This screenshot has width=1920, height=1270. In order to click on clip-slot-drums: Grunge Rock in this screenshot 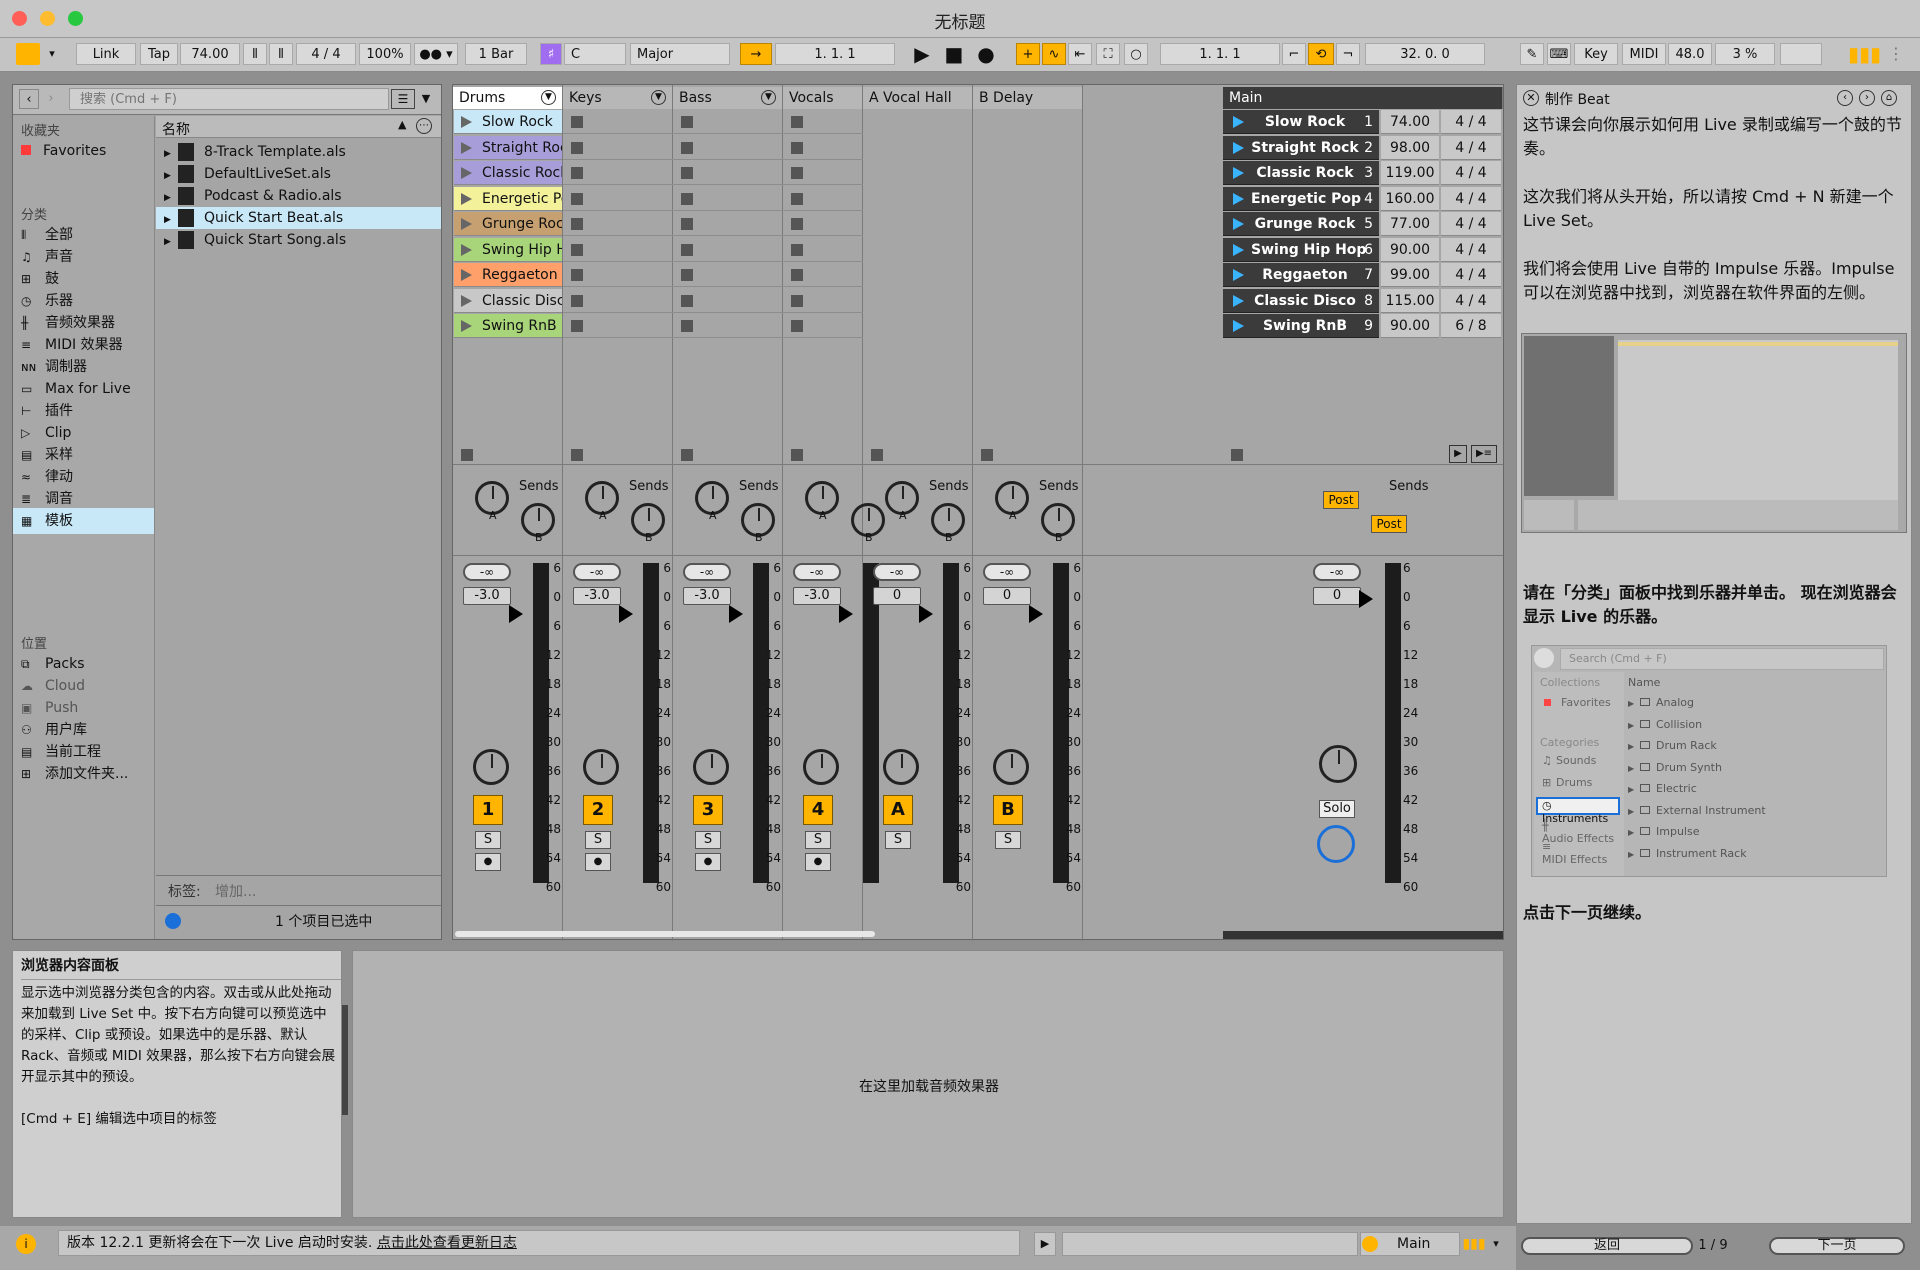, I will do `click(508, 224)`.